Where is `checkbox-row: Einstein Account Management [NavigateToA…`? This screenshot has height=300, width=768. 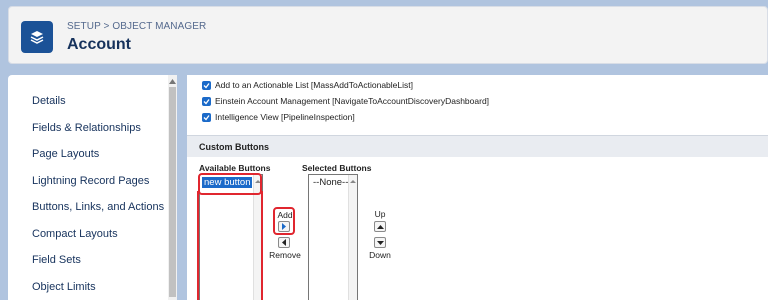 checkbox-row: Einstein Account Management [NavigateToA… is located at coordinates (345, 101).